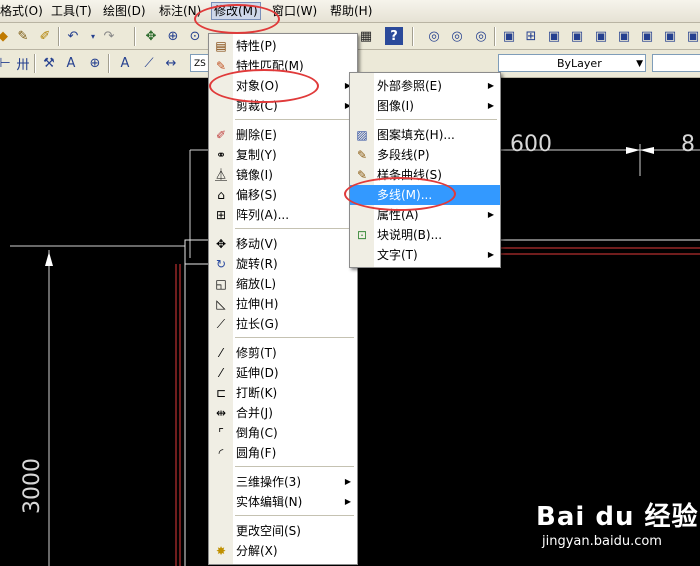 The height and width of the screenshot is (566, 700). What do you see at coordinates (220, 175) in the screenshot?
I see `mirror-icon: ⏅` at bounding box center [220, 175].